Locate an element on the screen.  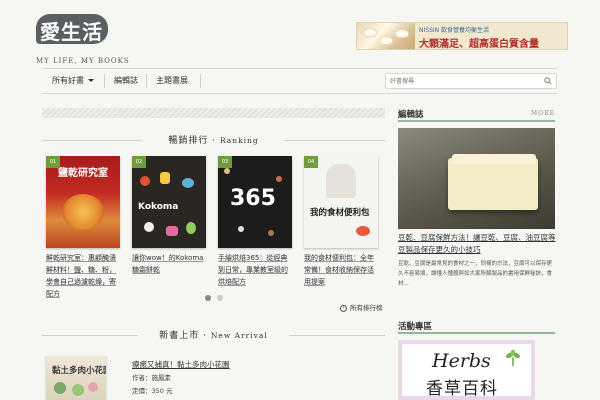
editorial-header: 編輯誌 MORE is located at coordinates (476, 115).